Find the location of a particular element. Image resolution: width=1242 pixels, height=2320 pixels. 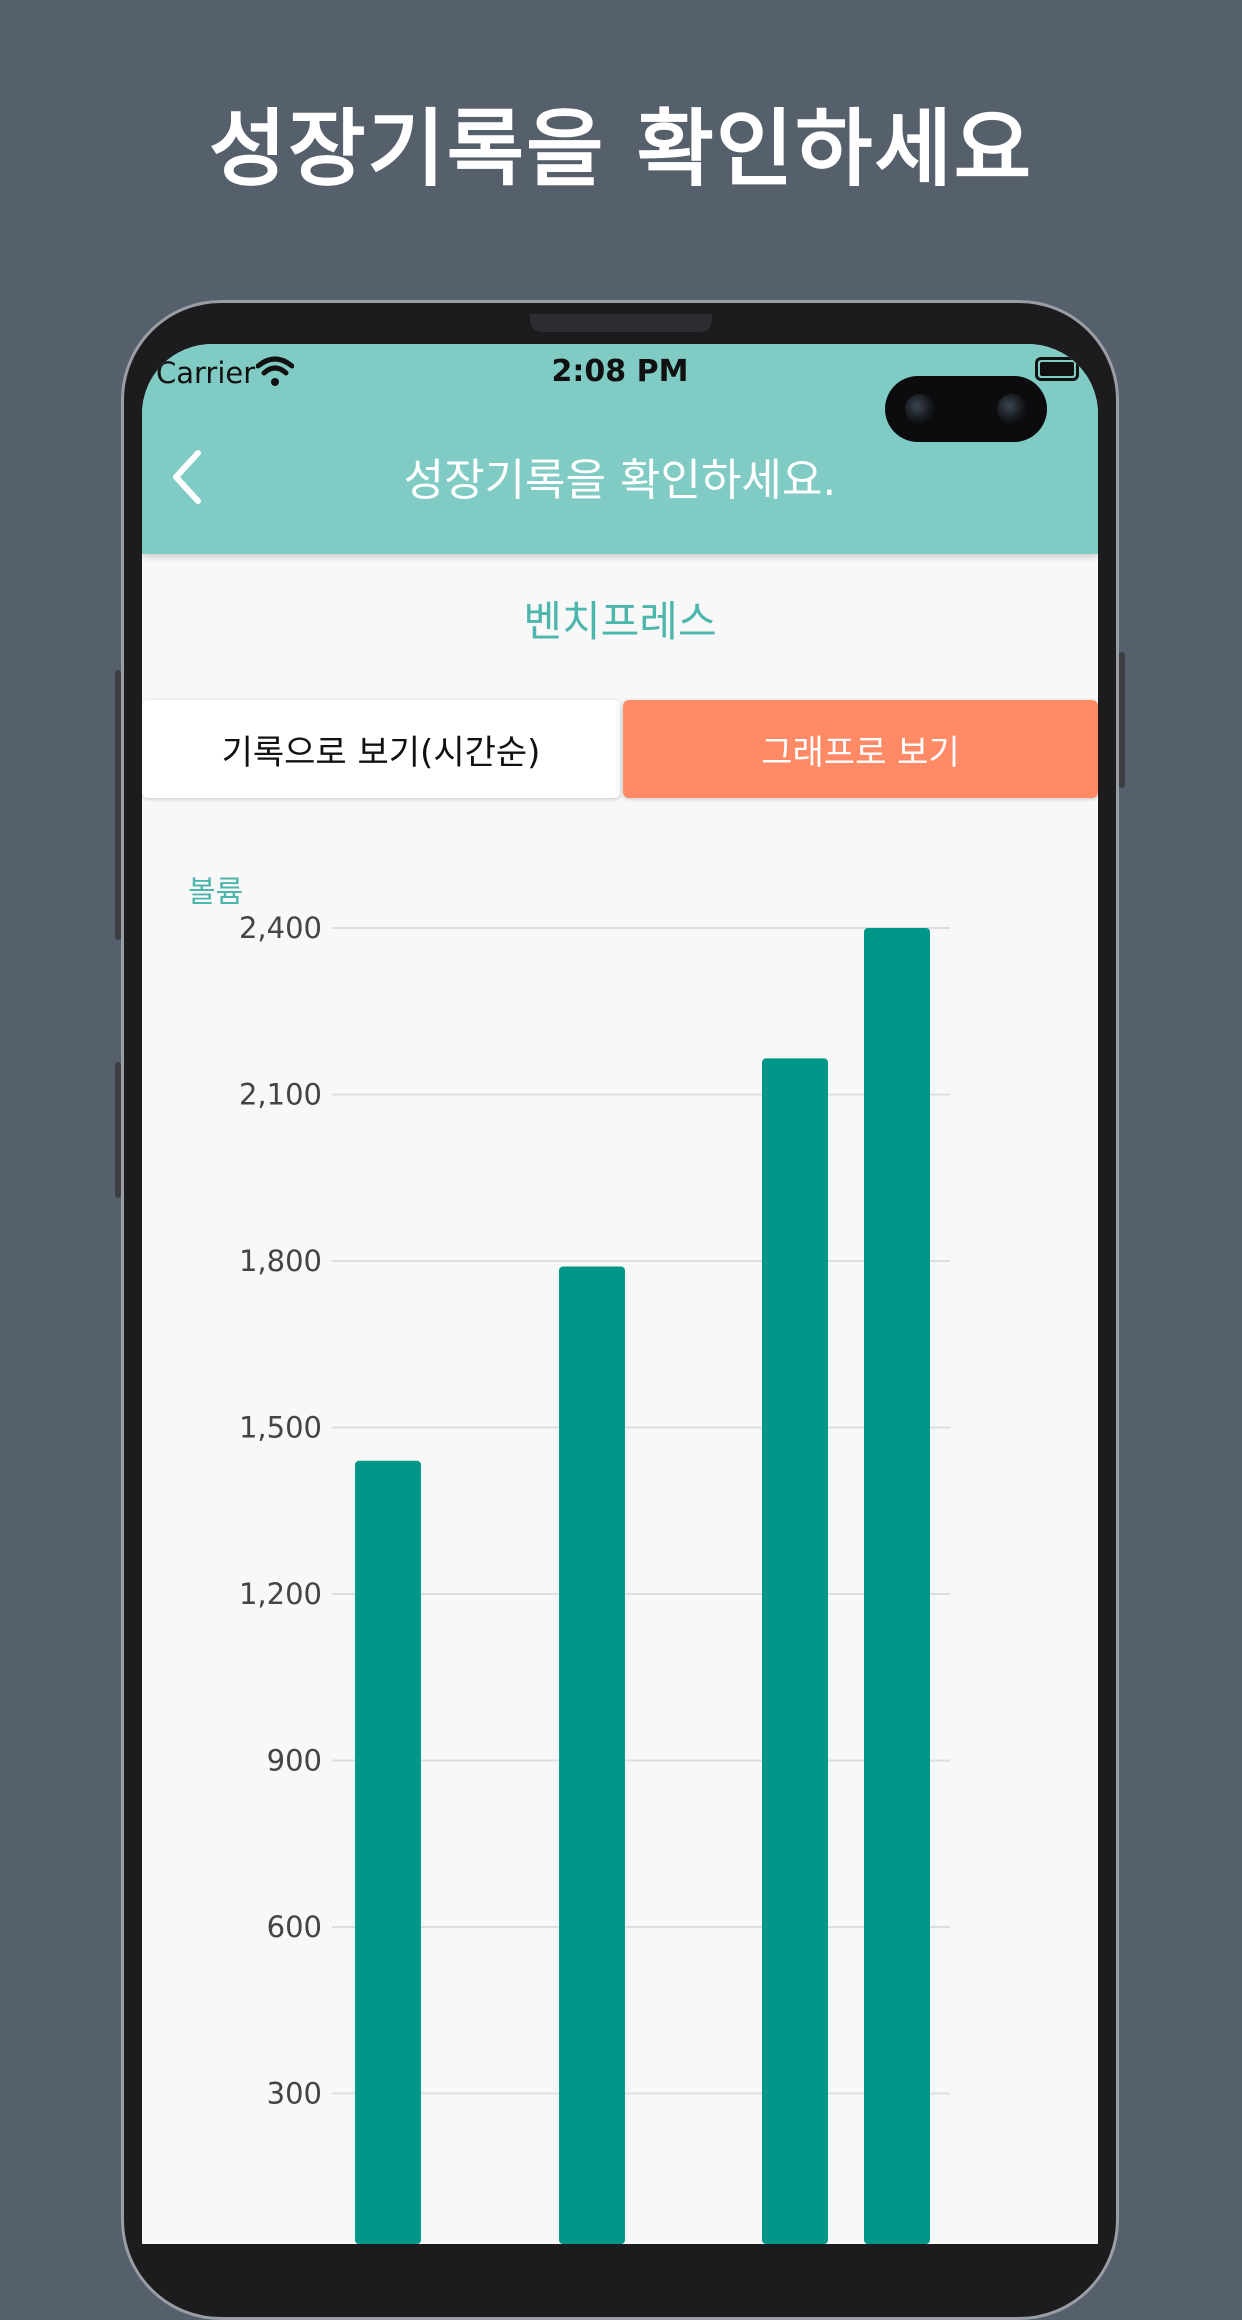

y-tick-label: 2,400 is located at coordinates (280, 928).